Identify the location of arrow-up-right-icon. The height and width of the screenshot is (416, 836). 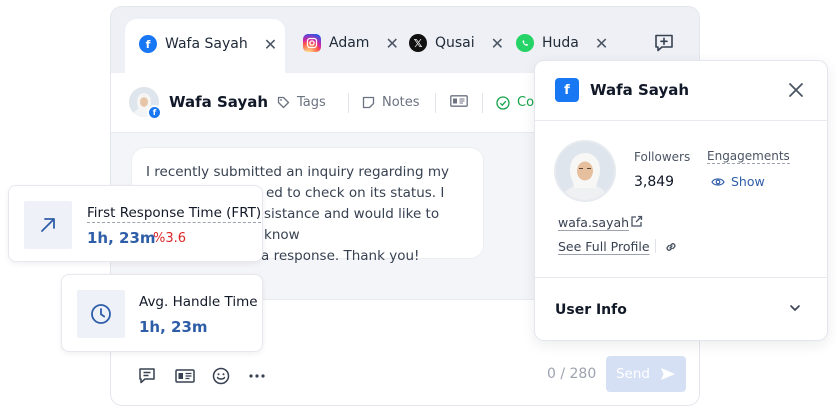
(48, 225).